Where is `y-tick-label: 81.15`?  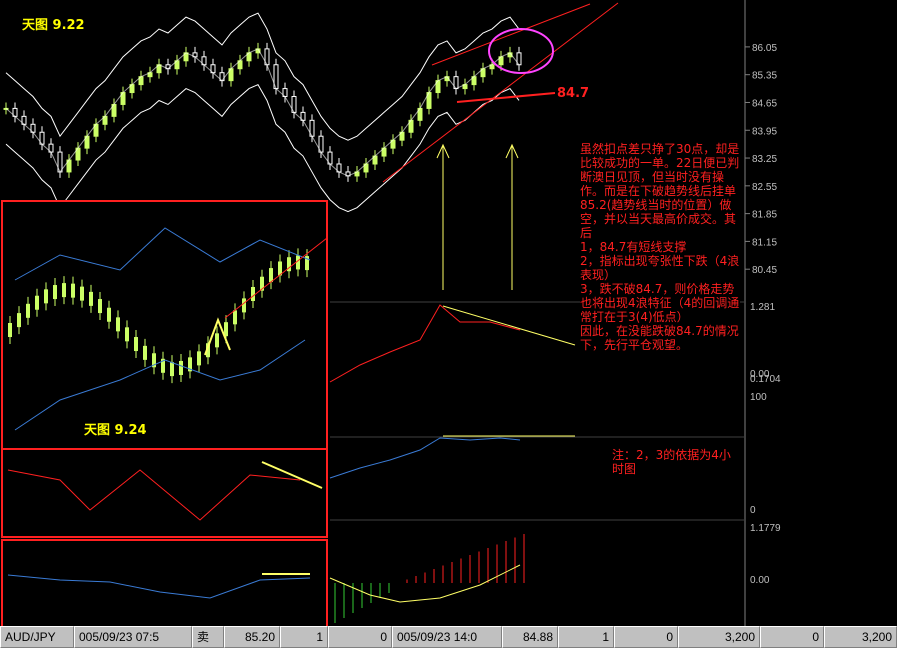 y-tick-label: 81.15 is located at coordinates (764, 242).